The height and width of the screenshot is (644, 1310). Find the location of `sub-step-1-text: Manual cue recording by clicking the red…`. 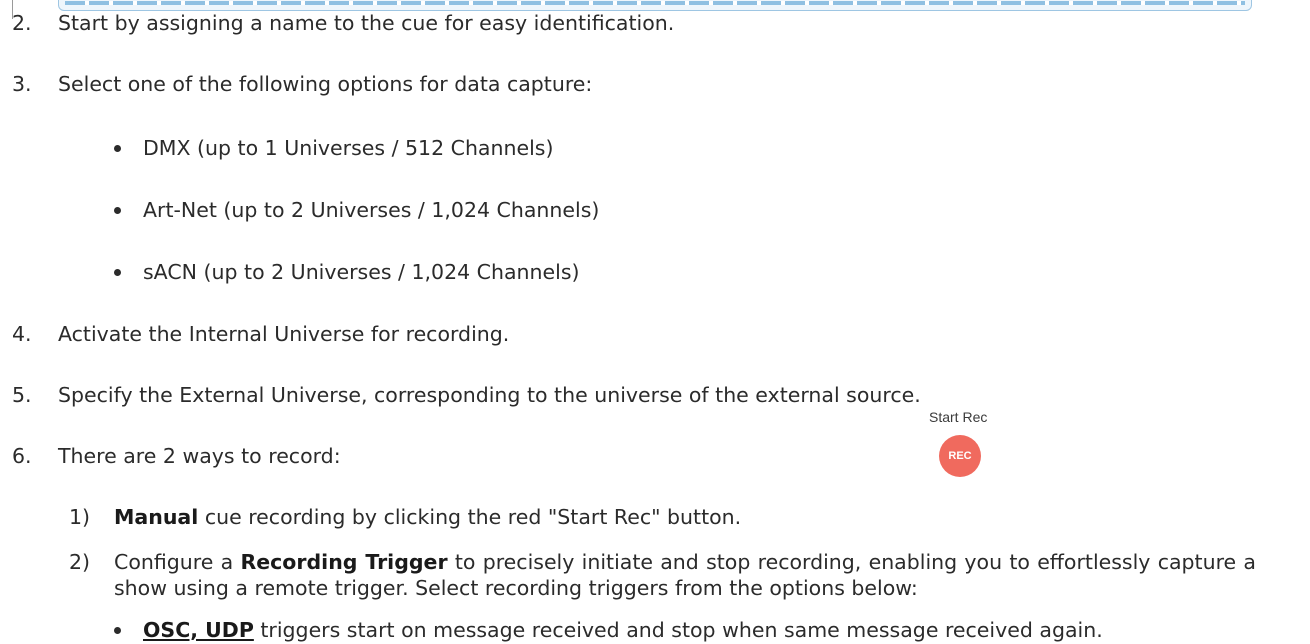

sub-step-1-text: Manual cue recording by clicking the red… is located at coordinates (428, 517).